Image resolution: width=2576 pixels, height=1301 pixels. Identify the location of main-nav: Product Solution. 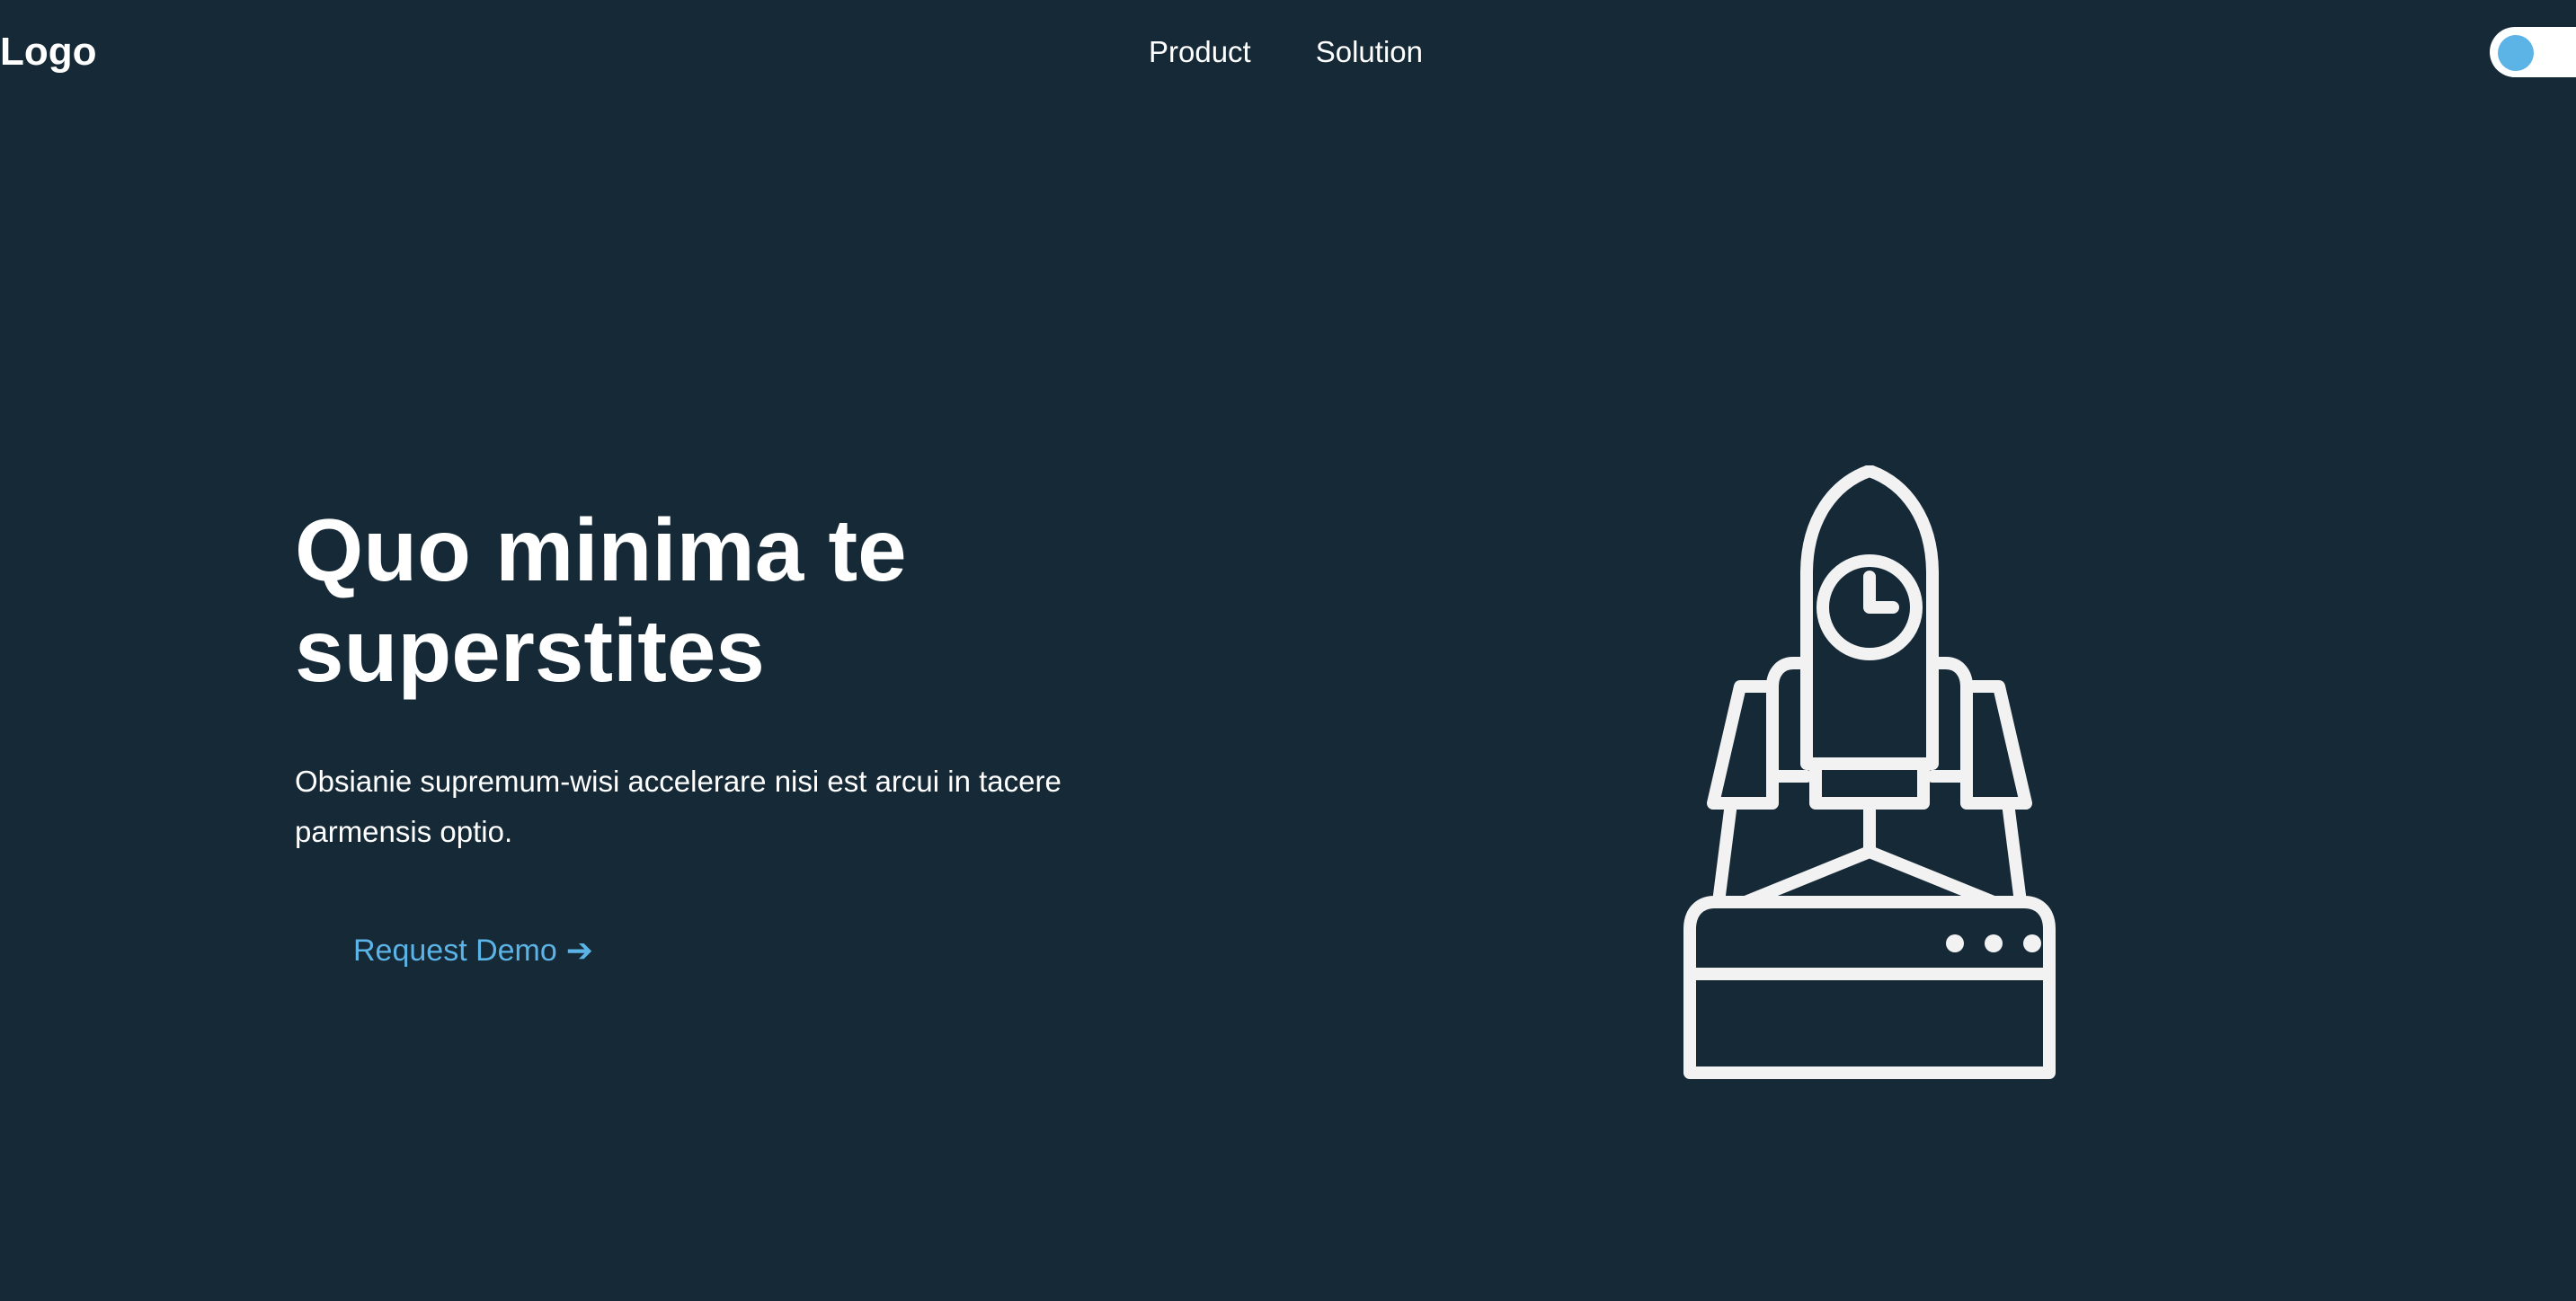
(1286, 52).